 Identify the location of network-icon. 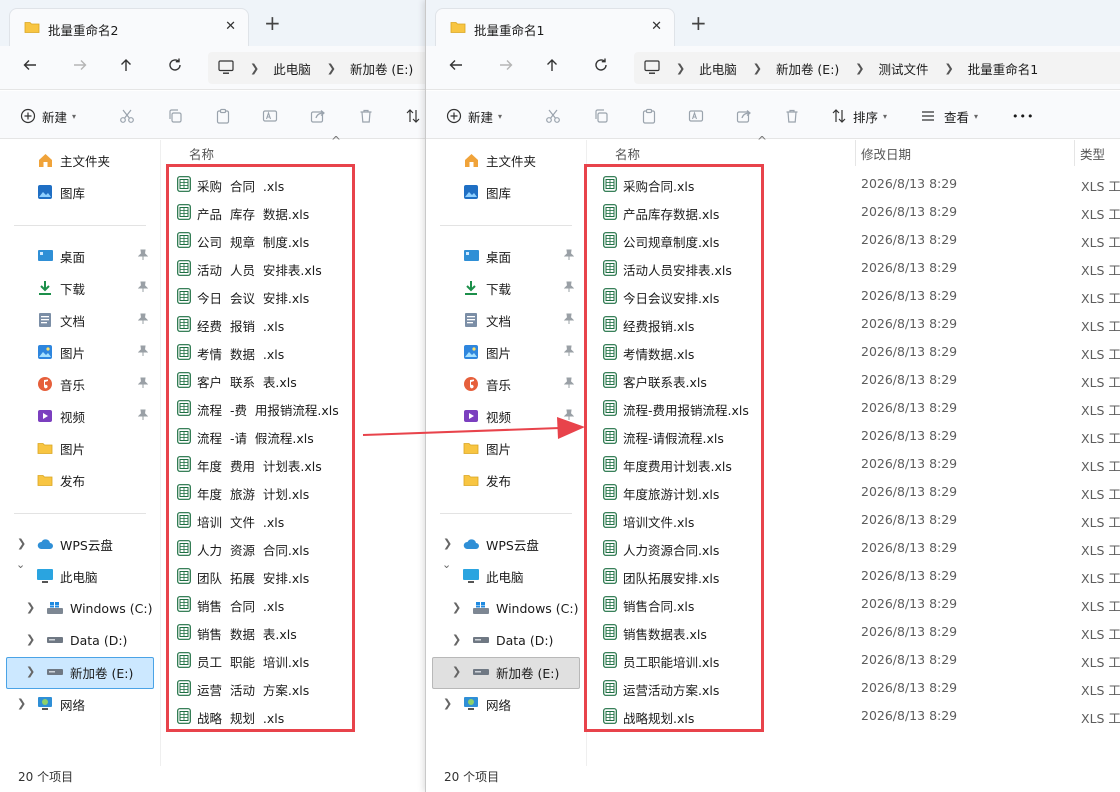
(471, 704).